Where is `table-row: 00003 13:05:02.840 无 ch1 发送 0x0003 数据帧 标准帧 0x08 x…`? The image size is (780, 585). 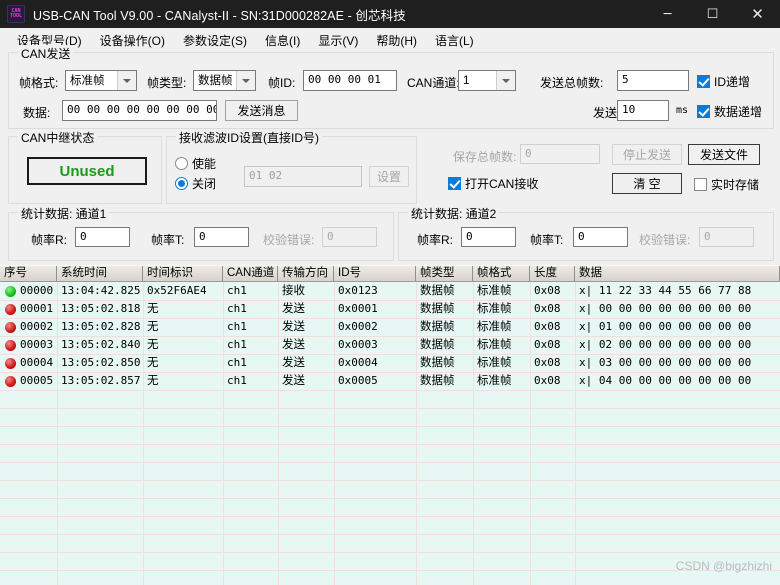 table-row: 00003 13:05:02.840 无 ch1 发送 0x0003 数据帧 标准帧 0x08 x… is located at coordinates (390, 345).